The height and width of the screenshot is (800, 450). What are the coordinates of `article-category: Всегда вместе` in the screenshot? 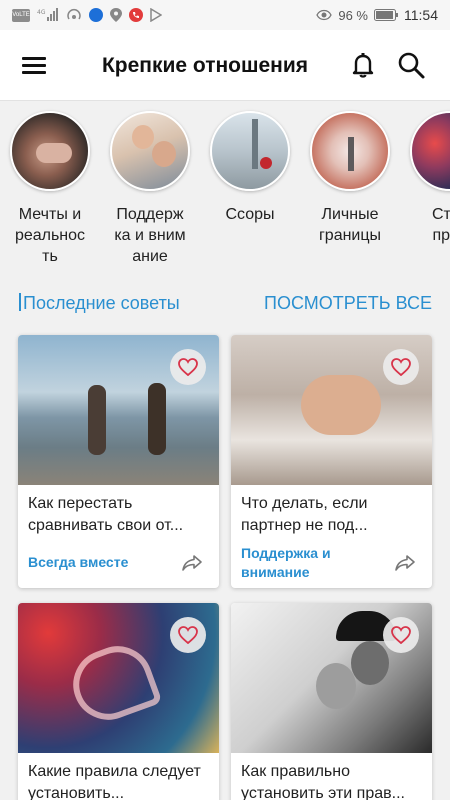 It's located at (78, 562).